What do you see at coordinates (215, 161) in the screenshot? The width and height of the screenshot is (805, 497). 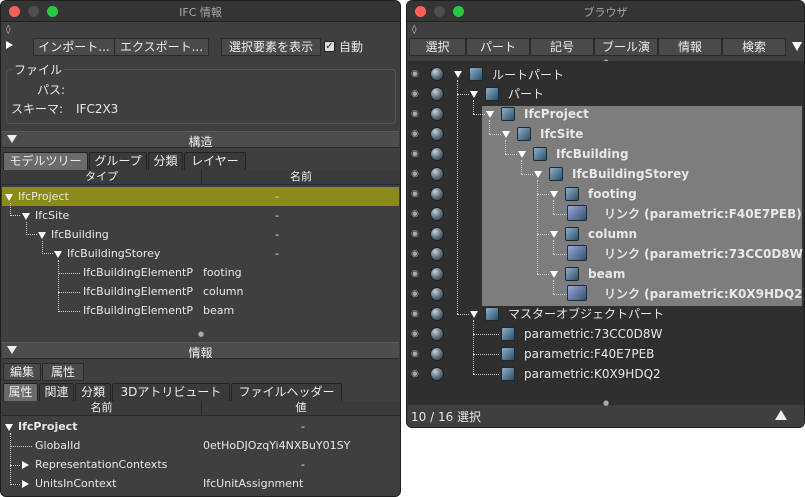 I see `tab-layers: レイヤー` at bounding box center [215, 161].